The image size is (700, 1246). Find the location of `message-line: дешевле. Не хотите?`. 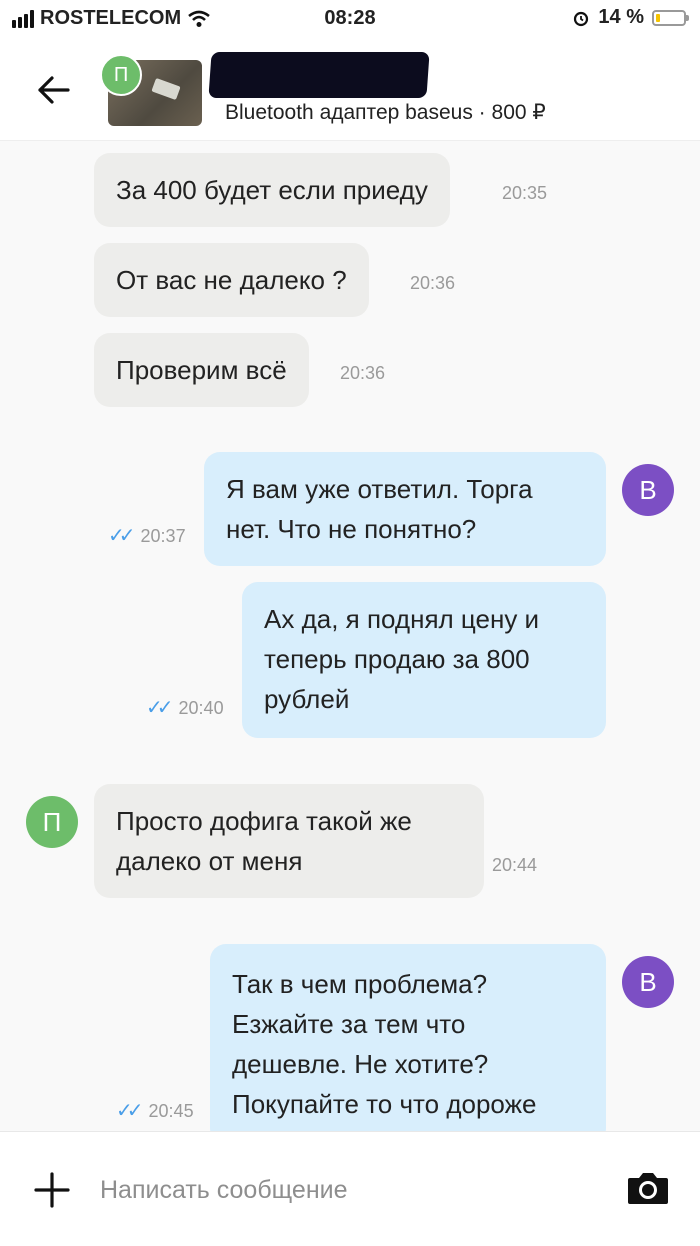

message-line: дешевле. Не хотите? is located at coordinates (360, 1064).